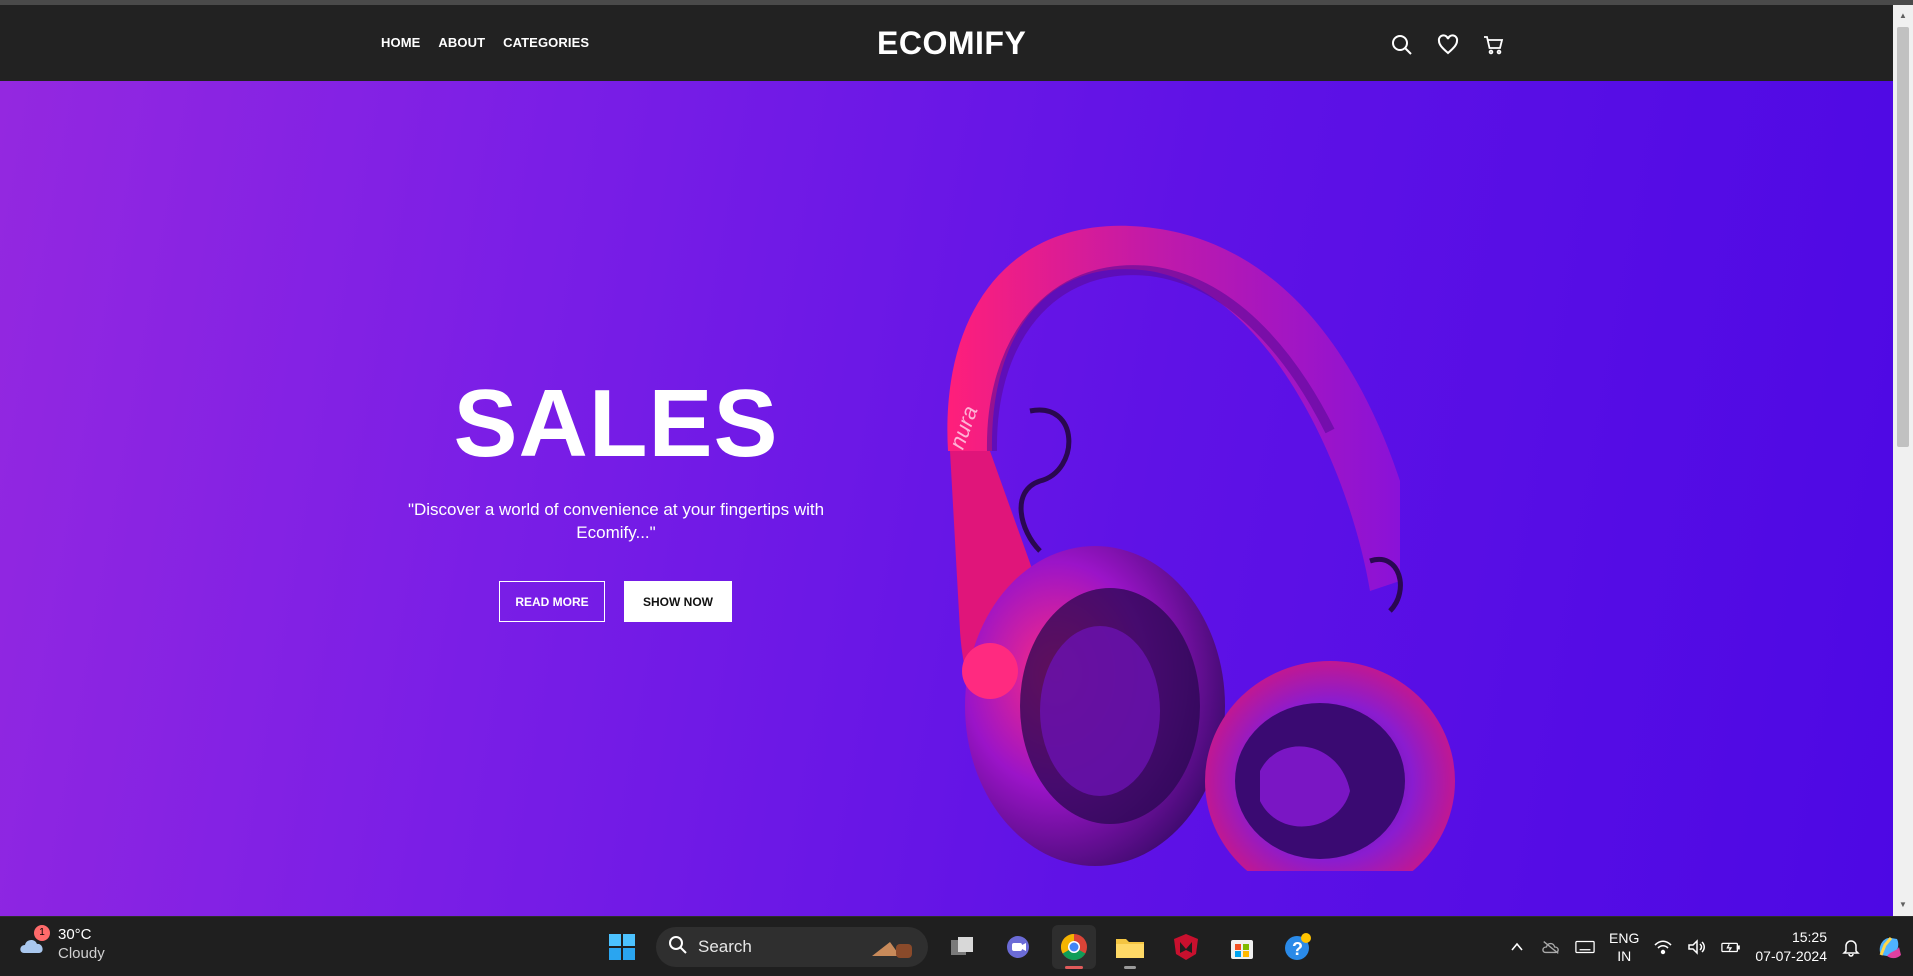 This screenshot has width=1913, height=976. What do you see at coordinates (1186, 947) in the screenshot?
I see `mcafee-icon` at bounding box center [1186, 947].